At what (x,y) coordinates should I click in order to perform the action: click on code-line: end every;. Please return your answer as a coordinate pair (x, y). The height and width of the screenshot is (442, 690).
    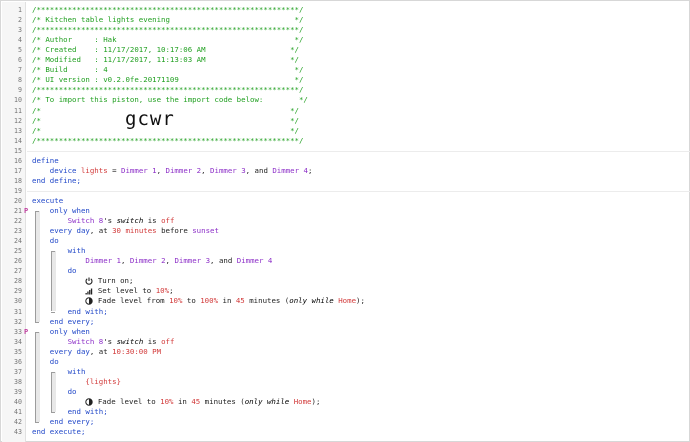
    Looking at the image, I should click on (63, 422).